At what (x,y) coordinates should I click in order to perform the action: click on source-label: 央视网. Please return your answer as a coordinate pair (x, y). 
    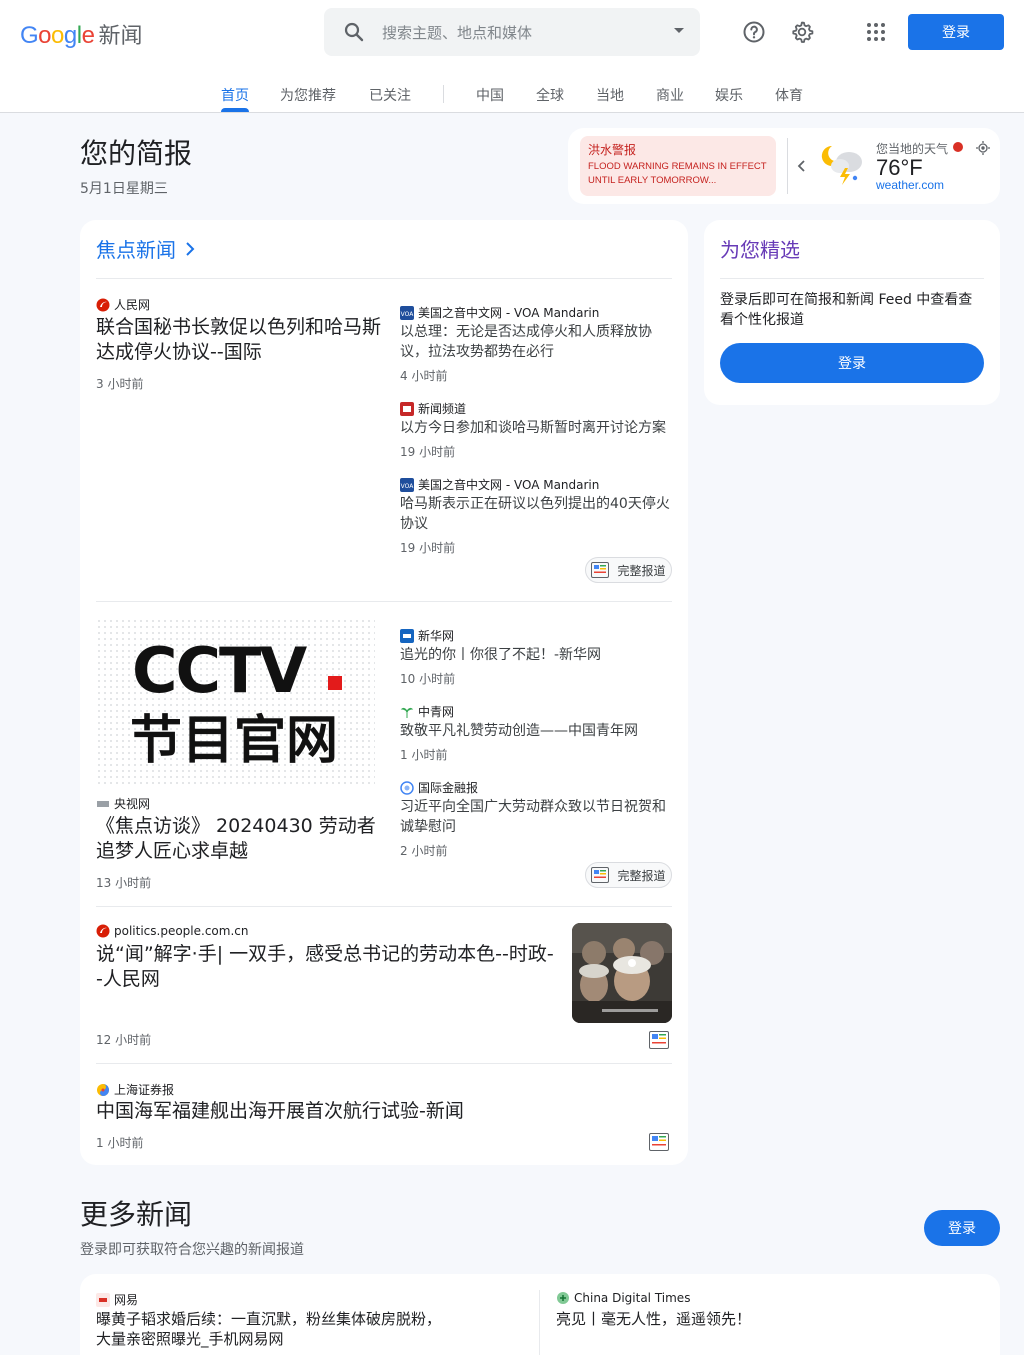
    Looking at the image, I should click on (123, 803).